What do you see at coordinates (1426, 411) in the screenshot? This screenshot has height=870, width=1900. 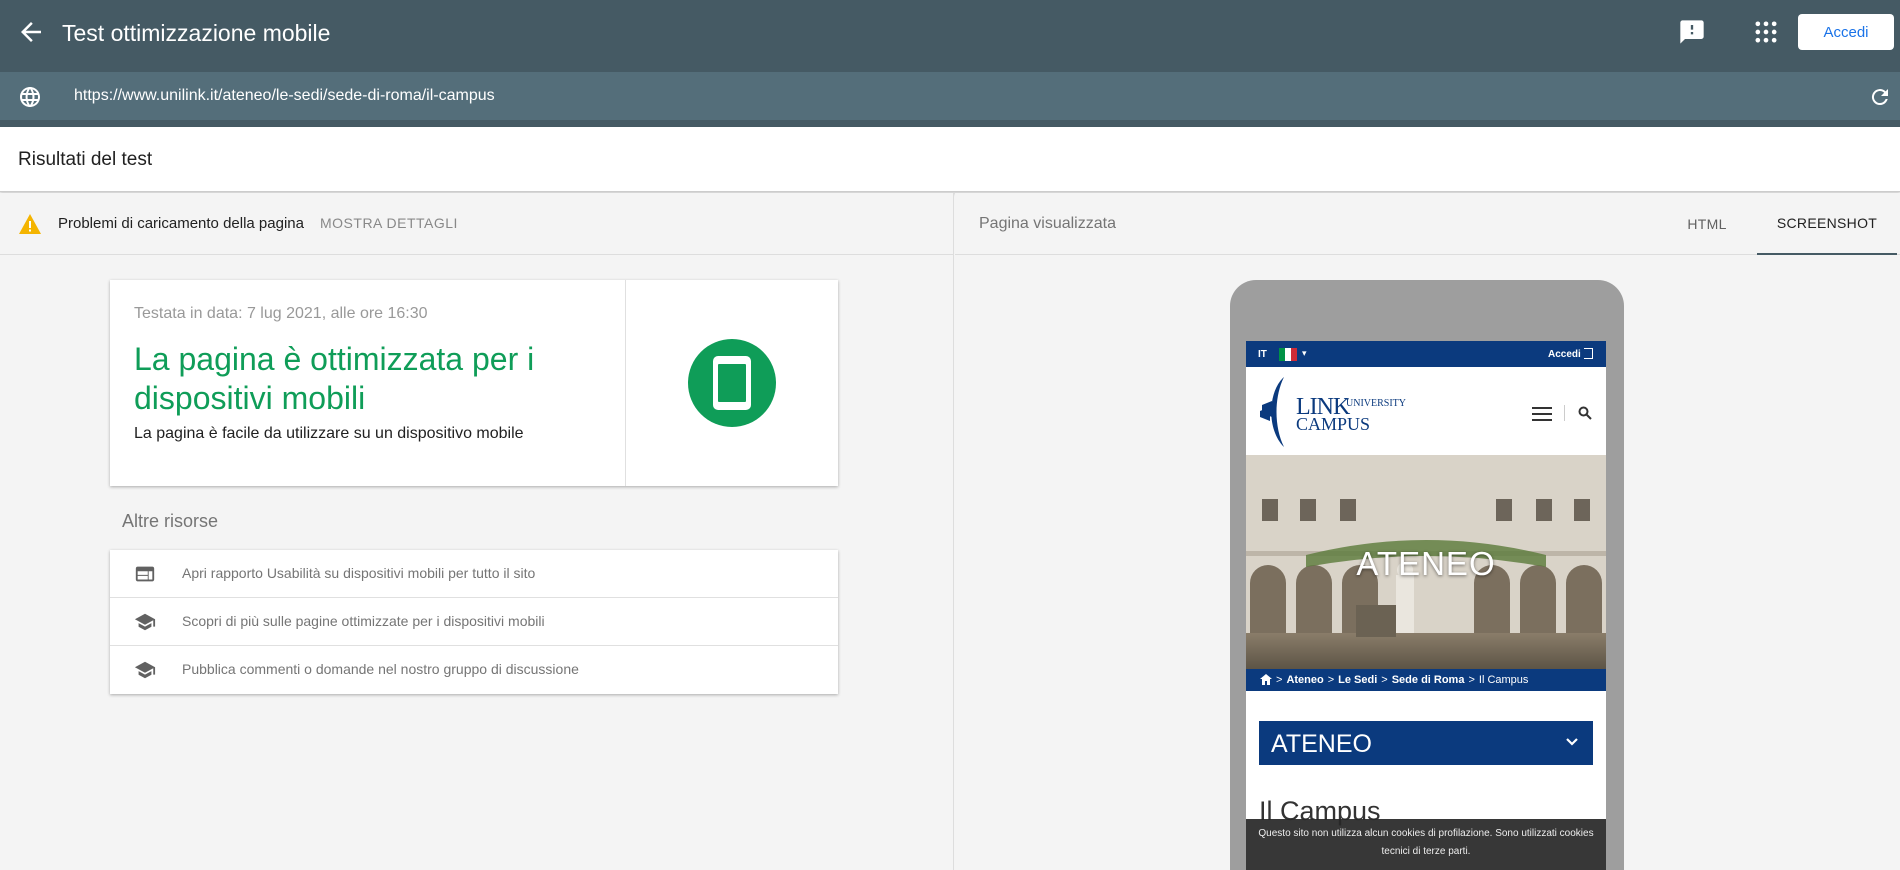 I see `site-header: LINK UNIVERSITY CAMPUS` at bounding box center [1426, 411].